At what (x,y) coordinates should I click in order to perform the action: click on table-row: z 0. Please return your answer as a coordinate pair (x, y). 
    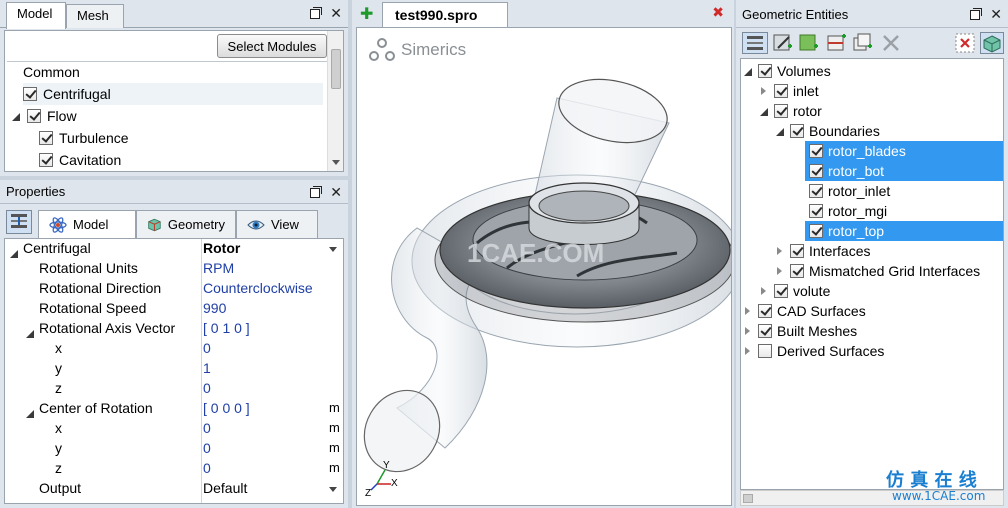
    Looking at the image, I should click on (174, 389).